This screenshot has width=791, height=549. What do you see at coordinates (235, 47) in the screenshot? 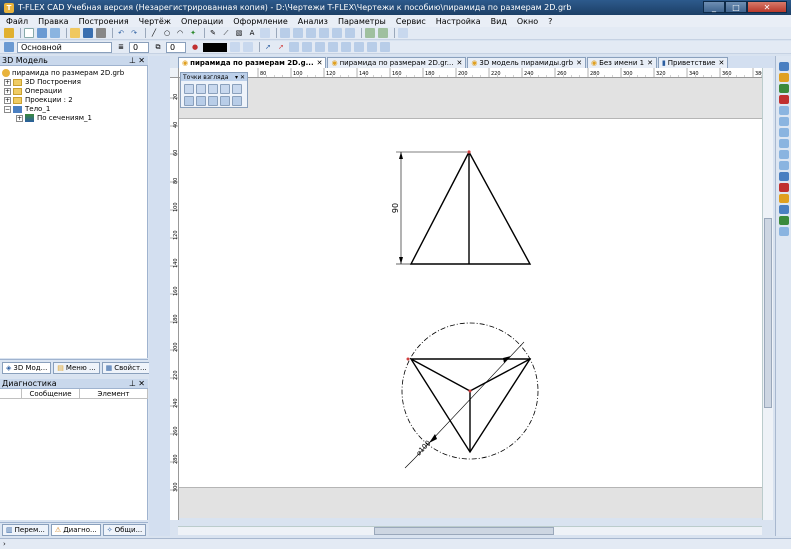
I see `line-style-icon` at bounding box center [235, 47].